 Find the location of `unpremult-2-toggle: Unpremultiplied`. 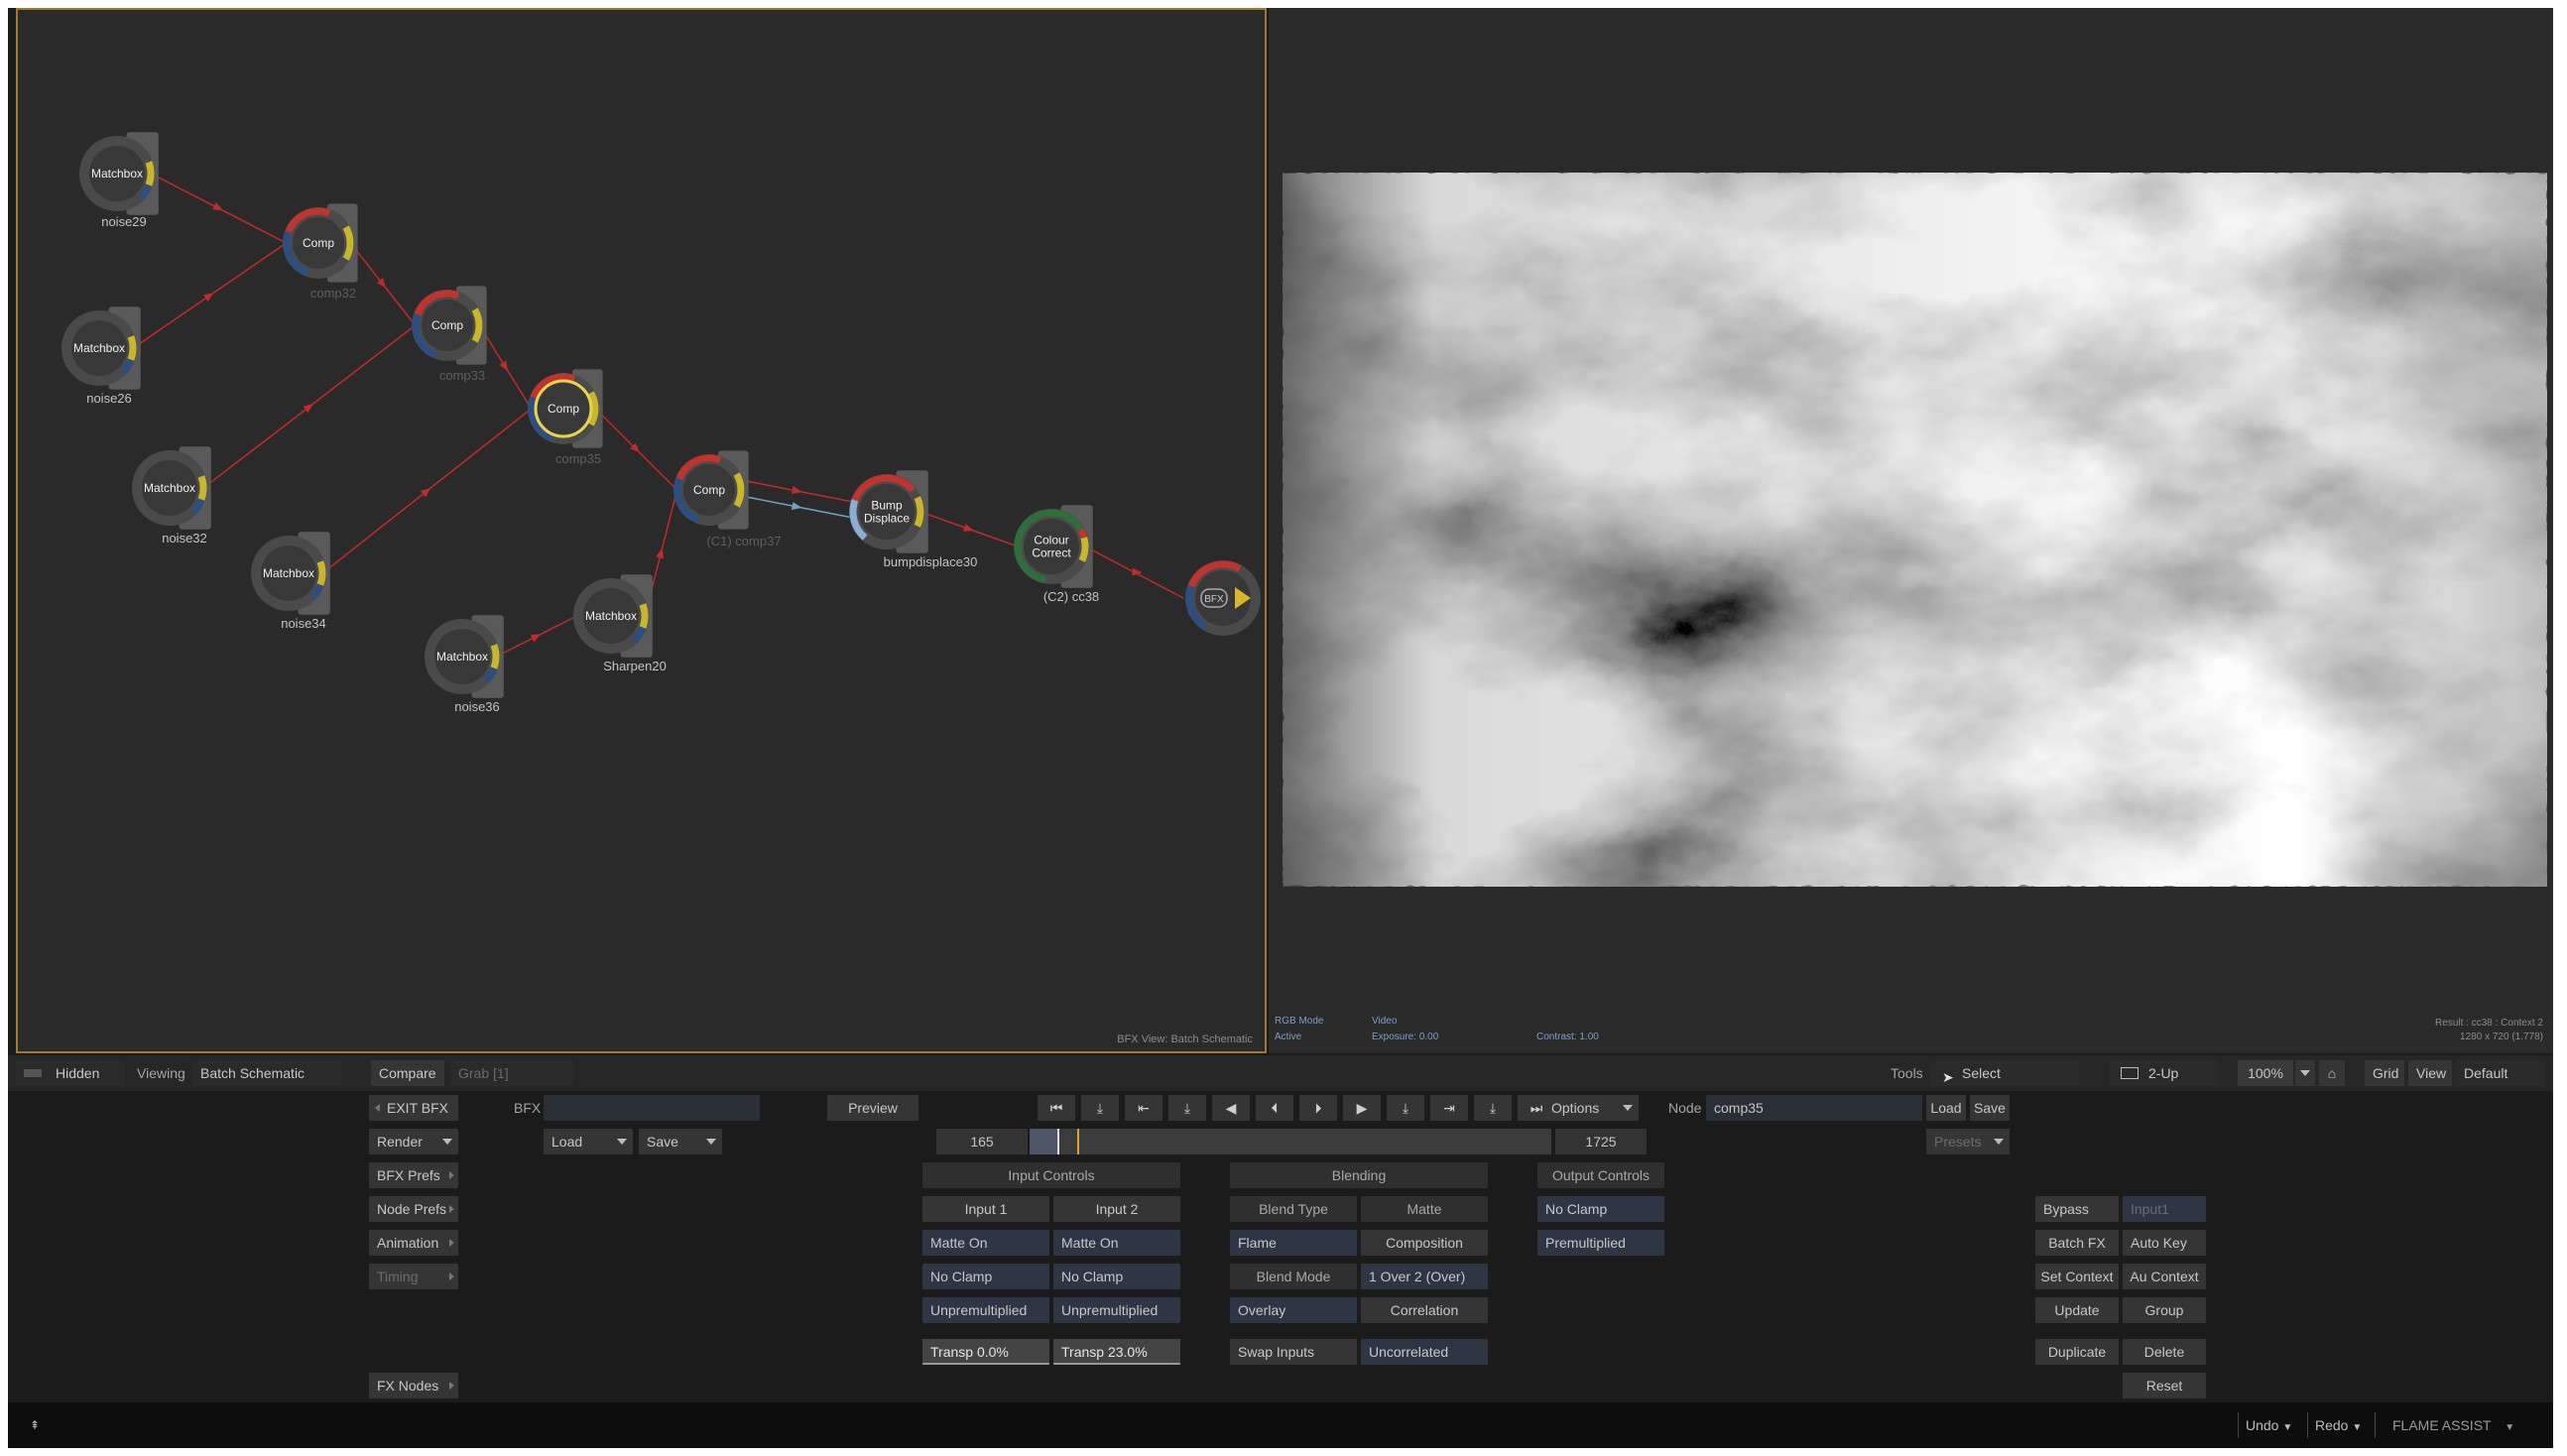

unpremult-2-toggle: Unpremultiplied is located at coordinates (1116, 1310).